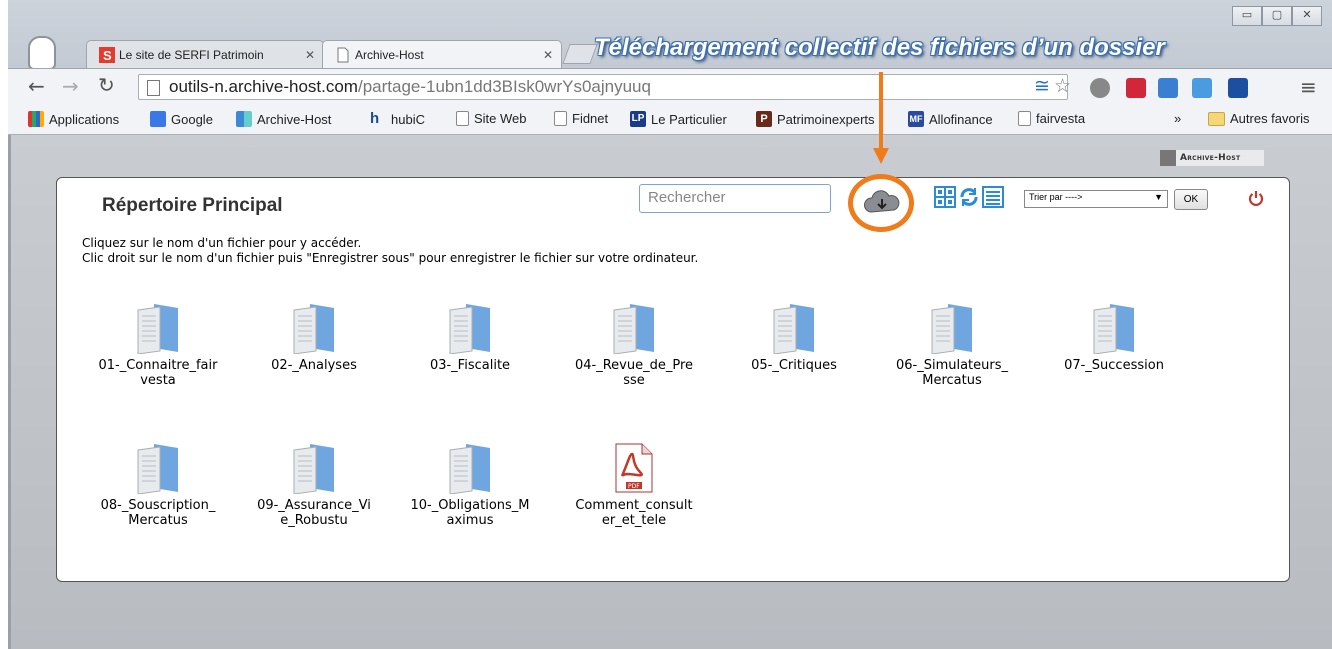 This screenshot has height=649, width=1332. I want to click on bookmark-star-icon: ☆, so click(1062, 86).